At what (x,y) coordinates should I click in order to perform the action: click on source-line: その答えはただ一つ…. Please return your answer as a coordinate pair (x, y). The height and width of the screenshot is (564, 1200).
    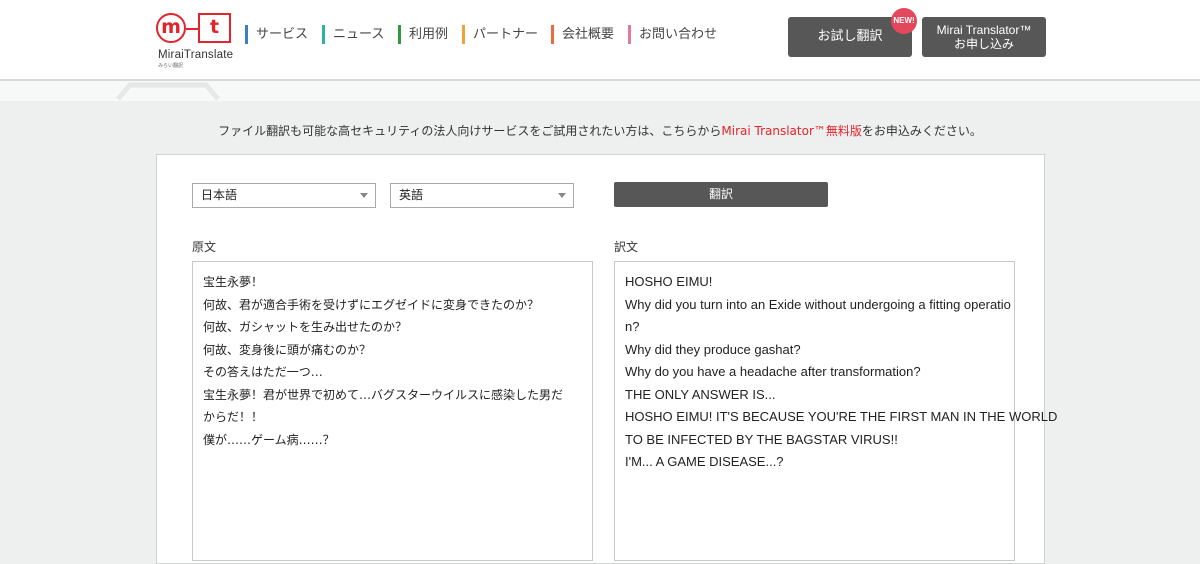
    Looking at the image, I should click on (263, 372).